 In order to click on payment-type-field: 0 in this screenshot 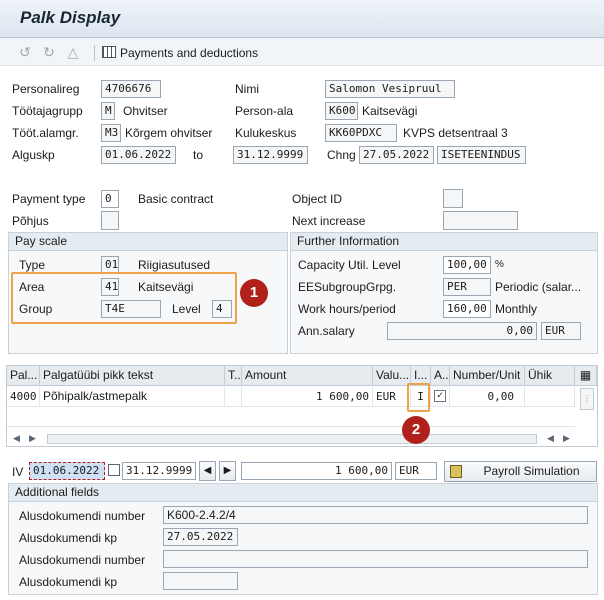, I will do `click(110, 199)`.